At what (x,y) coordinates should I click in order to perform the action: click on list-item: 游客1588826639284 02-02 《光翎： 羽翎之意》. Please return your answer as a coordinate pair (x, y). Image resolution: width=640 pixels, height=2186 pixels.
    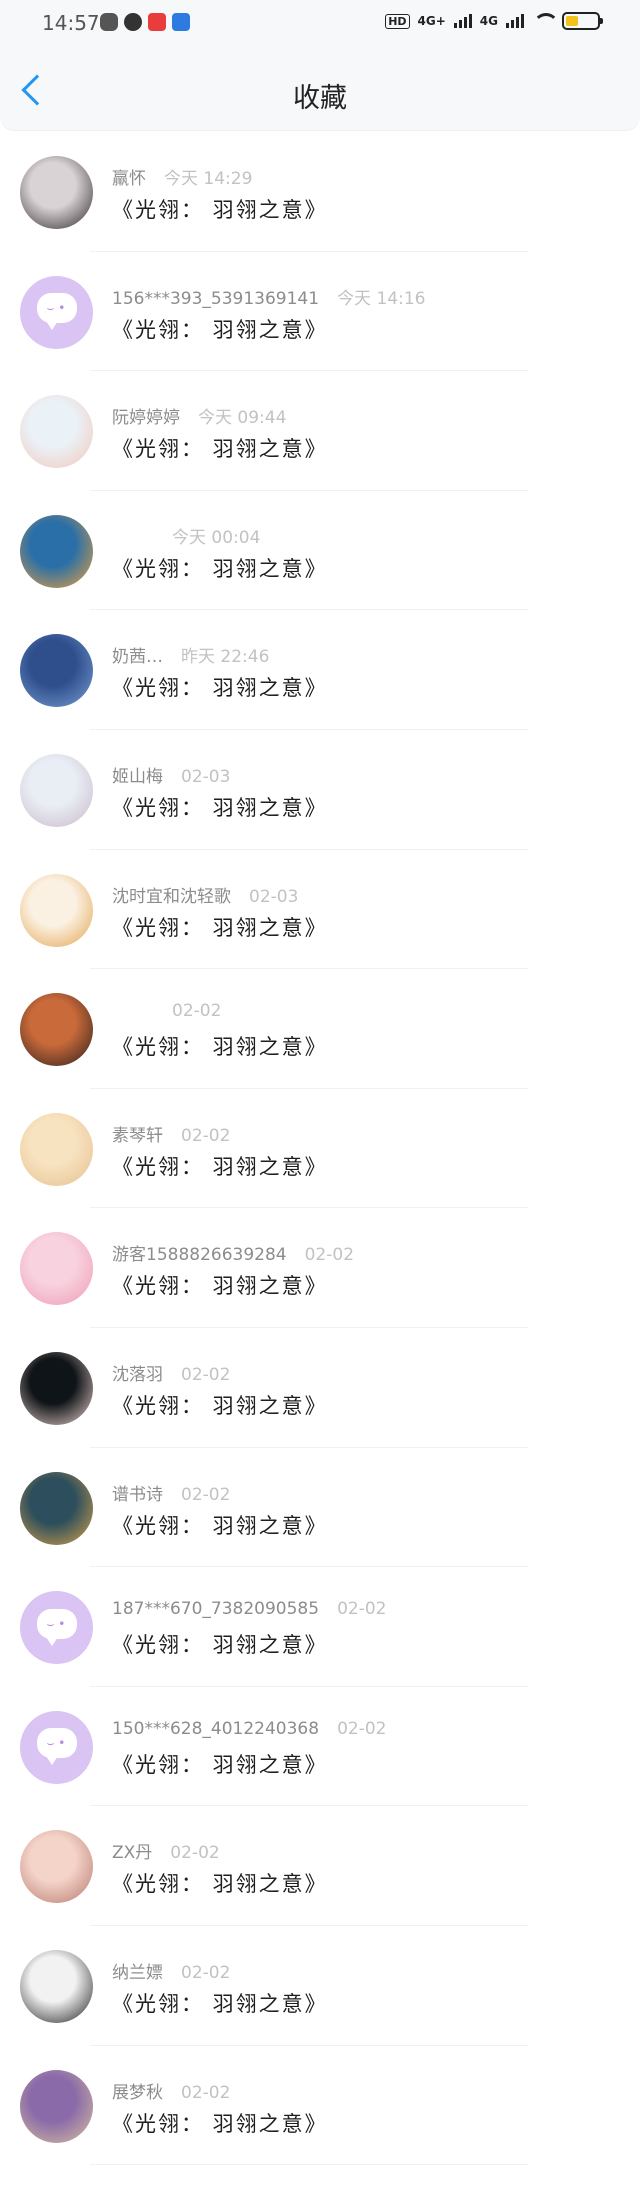
    Looking at the image, I should click on (320, 1268).